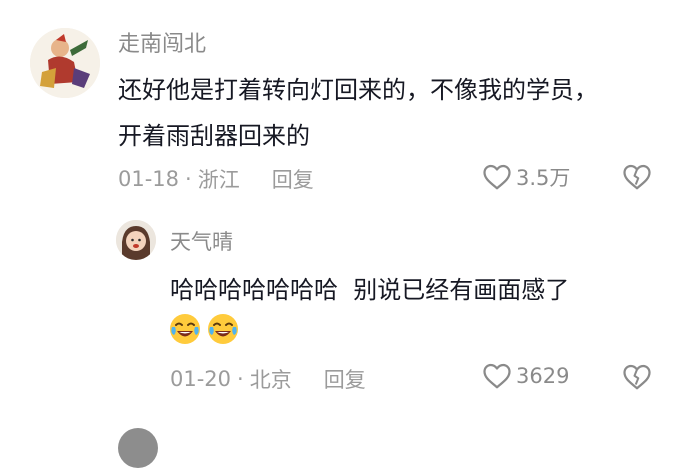 Image resolution: width=690 pixels, height=468 pixels. Describe the element at coordinates (138, 448) in the screenshot. I see `next-comment-avatar` at that location.